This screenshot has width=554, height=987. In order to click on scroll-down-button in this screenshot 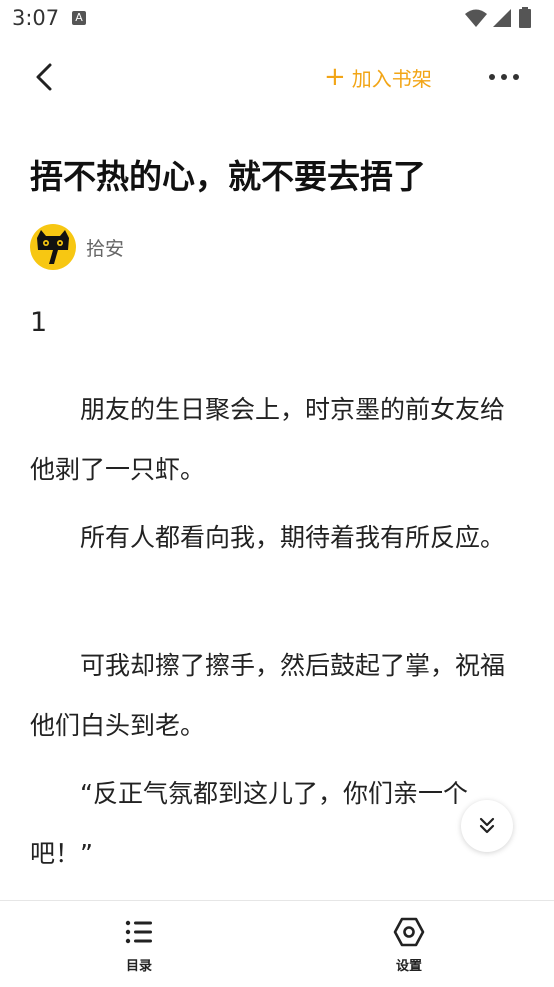, I will do `click(487, 826)`.